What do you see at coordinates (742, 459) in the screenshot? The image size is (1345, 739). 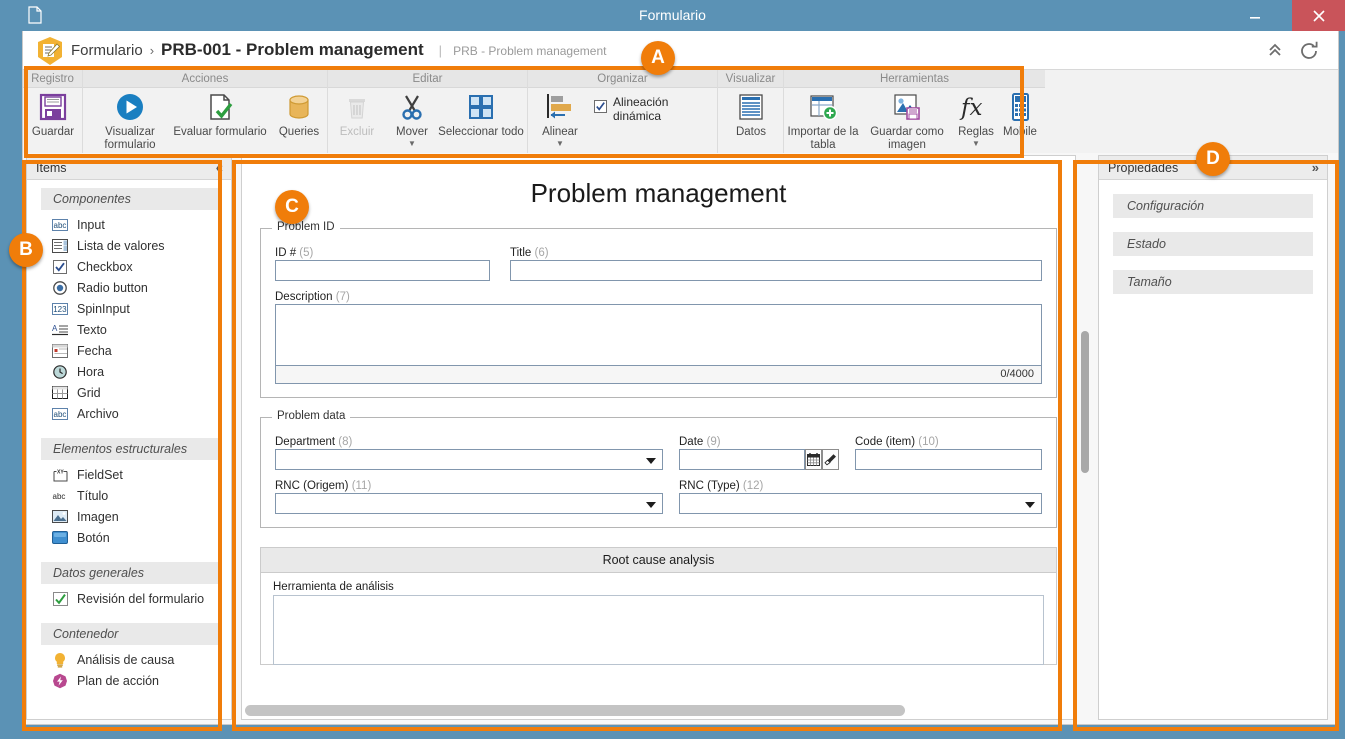 I see `date-input` at bounding box center [742, 459].